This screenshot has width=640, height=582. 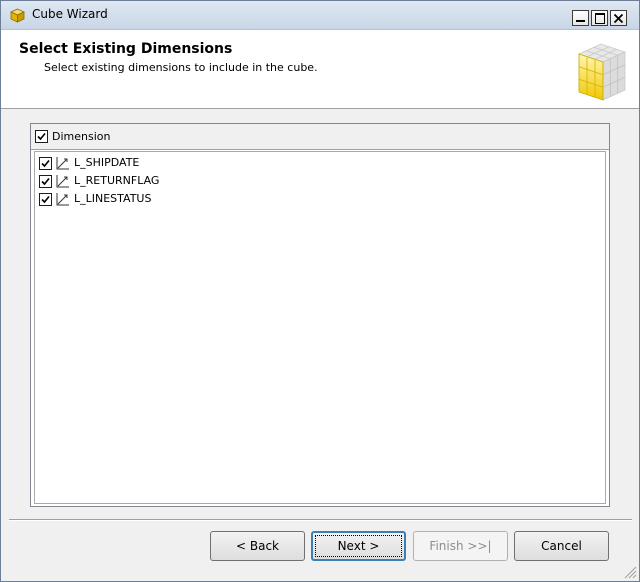 I want to click on list-item: L_RETURNFLAG, so click(x=239, y=181).